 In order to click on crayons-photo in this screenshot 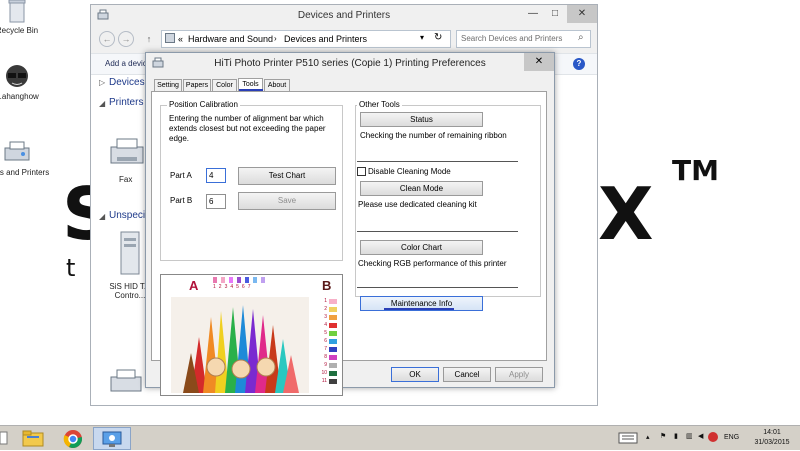, I will do `click(240, 345)`.